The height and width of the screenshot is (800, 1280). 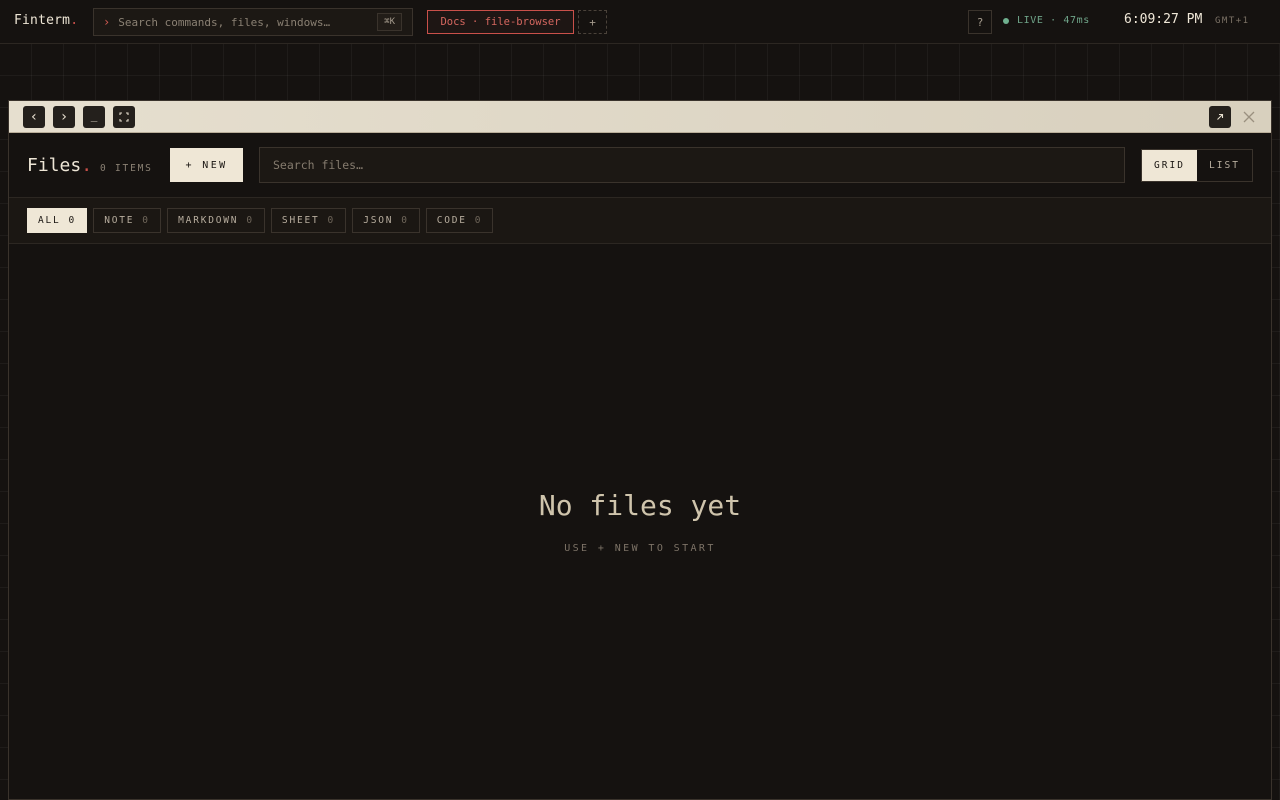 What do you see at coordinates (980, 22) in the screenshot?
I see `help-button: ?` at bounding box center [980, 22].